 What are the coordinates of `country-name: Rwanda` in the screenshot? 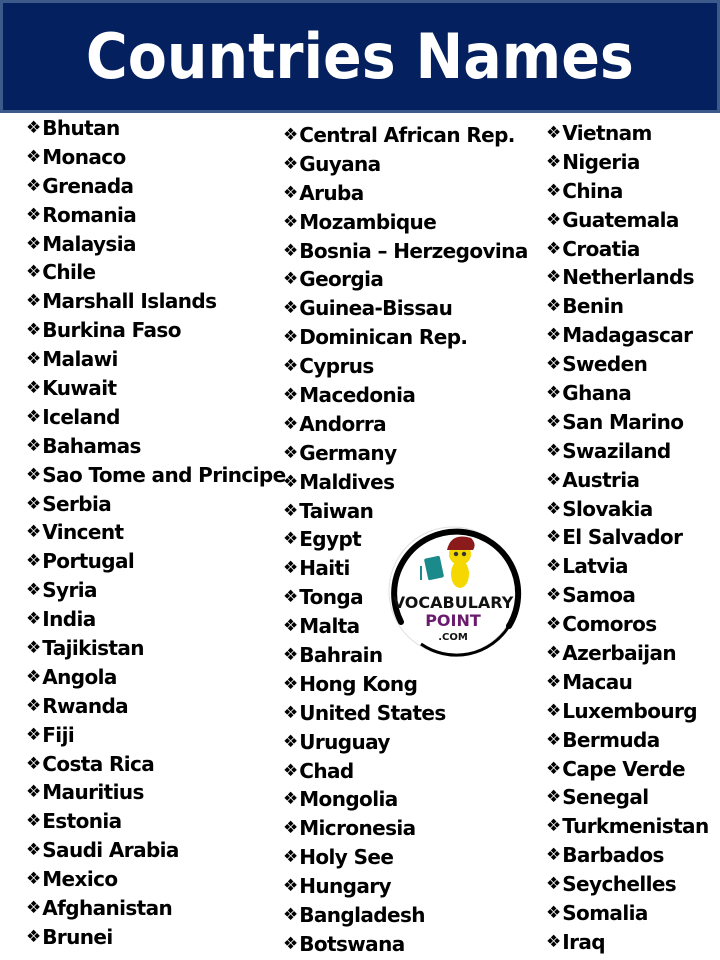 It's located at (85, 705).